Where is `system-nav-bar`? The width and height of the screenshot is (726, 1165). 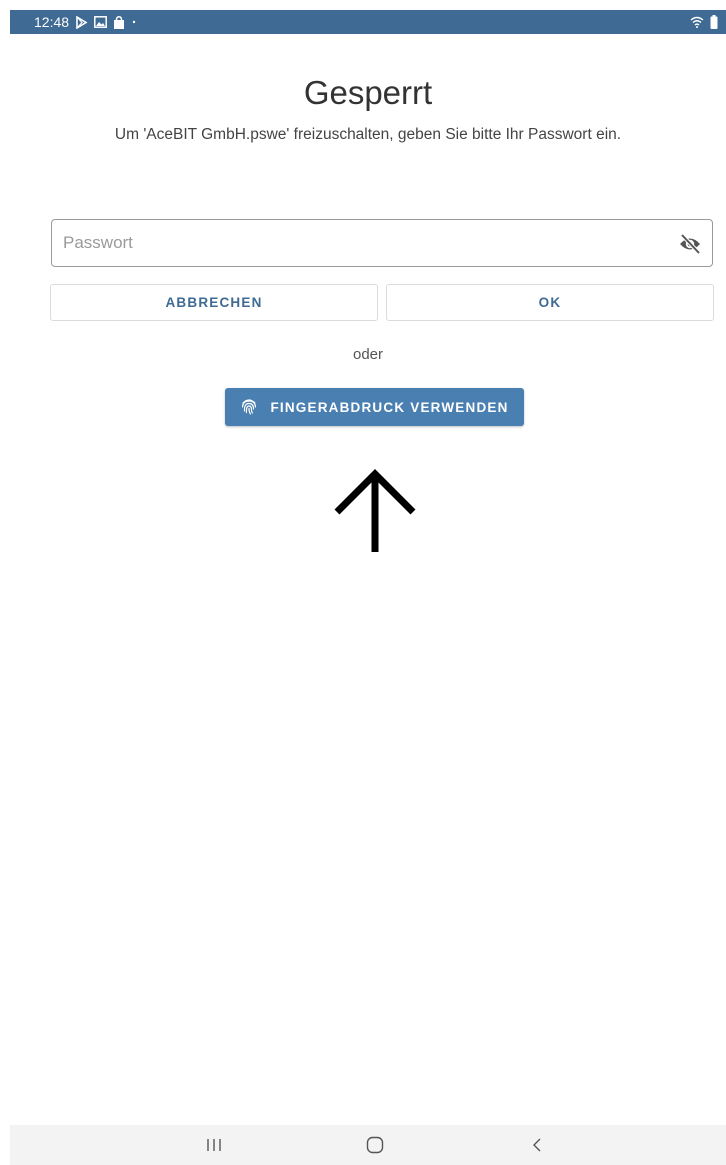
system-nav-bar is located at coordinates (368, 1145).